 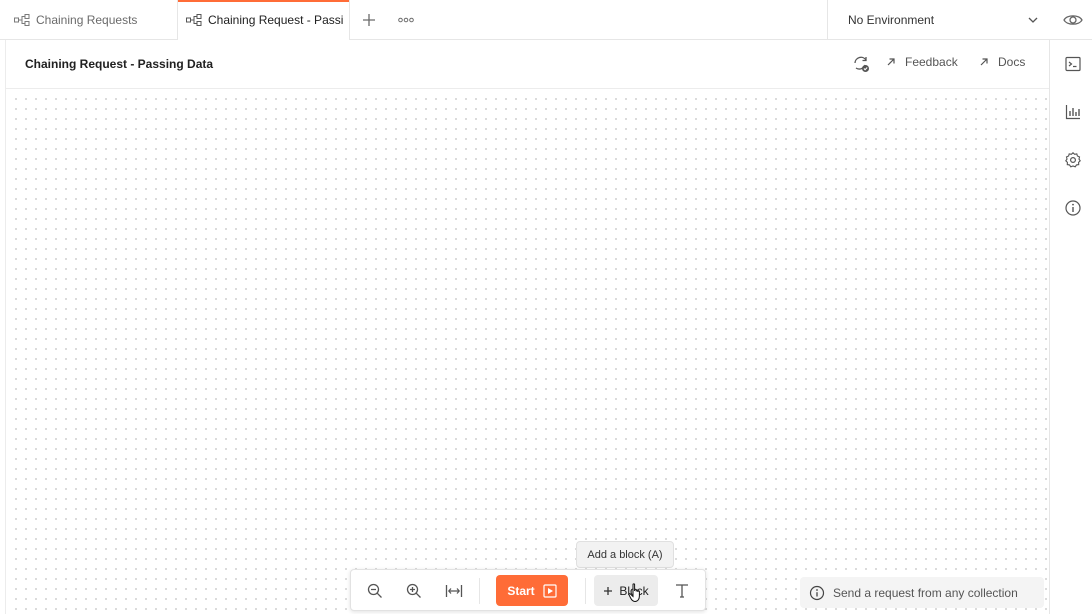 I want to click on text-icon, so click(x=682, y=591).